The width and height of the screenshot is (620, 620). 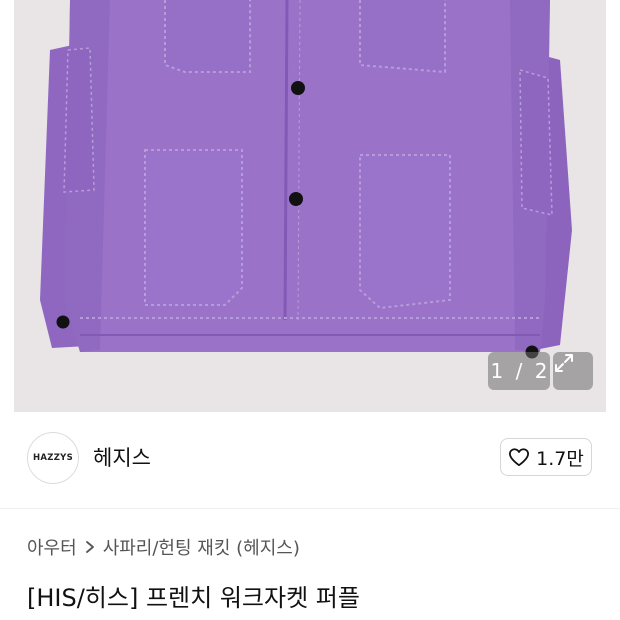 I want to click on brand-name-link: 헤지스, so click(x=122, y=457).